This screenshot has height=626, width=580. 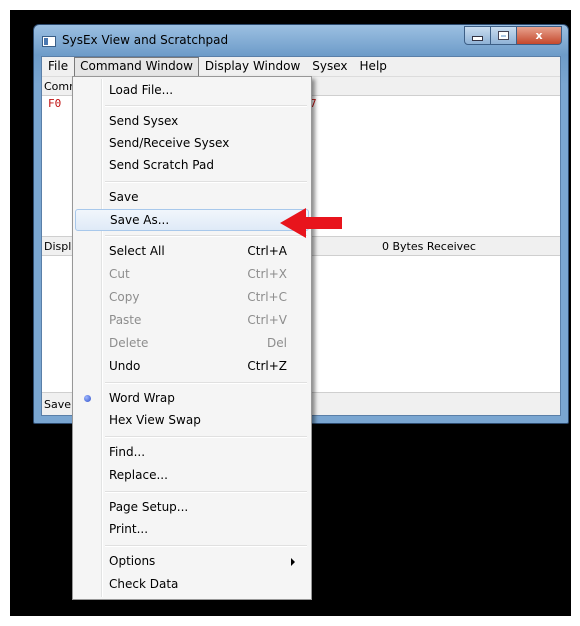 I want to click on menu-item-undo: Undo Ctrl+Z, so click(x=192, y=367).